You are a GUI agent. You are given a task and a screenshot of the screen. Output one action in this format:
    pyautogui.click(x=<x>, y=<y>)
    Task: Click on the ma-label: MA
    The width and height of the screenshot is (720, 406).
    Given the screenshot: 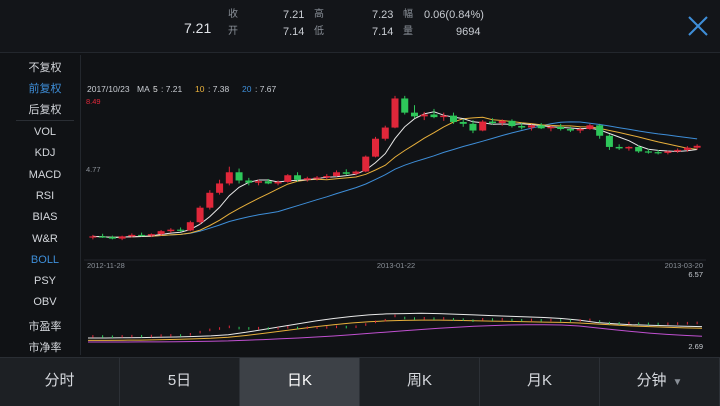 What is the action you would take?
    pyautogui.click(x=143, y=89)
    